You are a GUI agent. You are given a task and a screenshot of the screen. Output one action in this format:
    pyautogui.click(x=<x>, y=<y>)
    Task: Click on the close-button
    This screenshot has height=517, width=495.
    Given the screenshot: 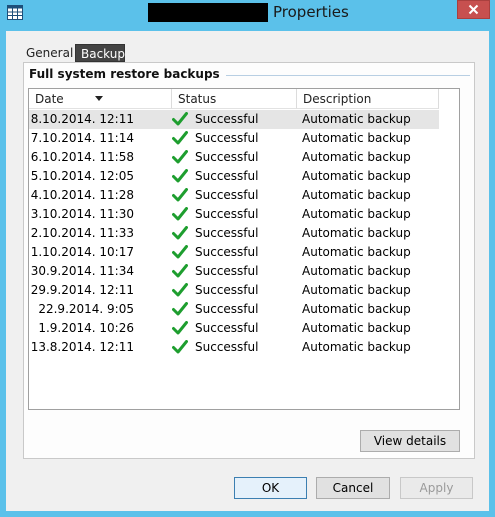 What is the action you would take?
    pyautogui.click(x=473, y=9)
    